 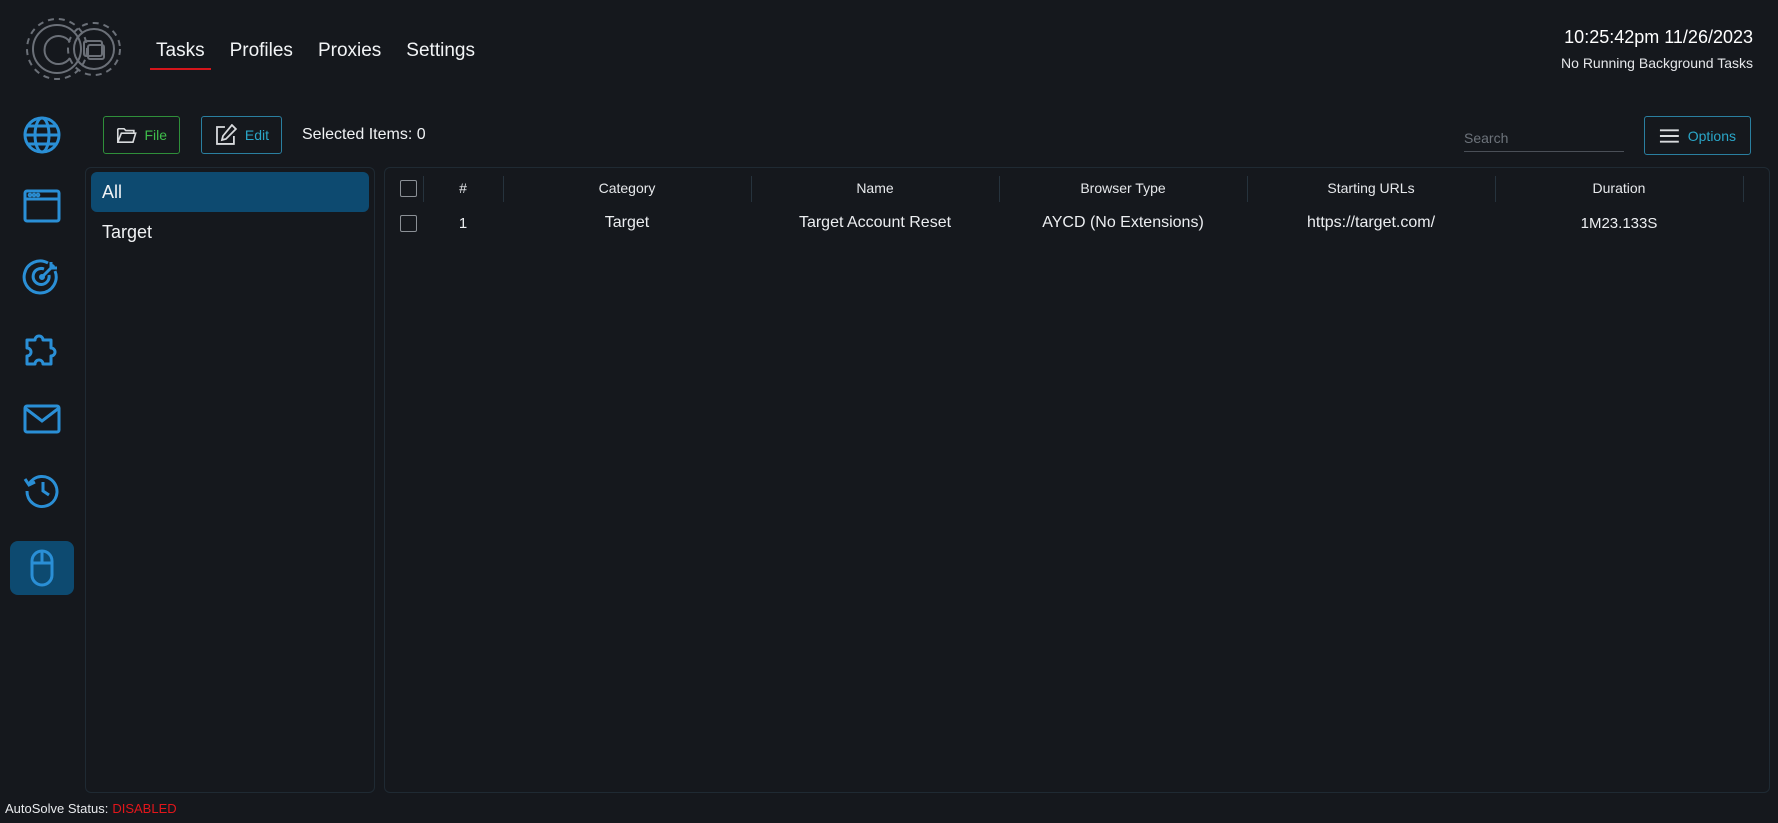 I want to click on mouse-icon, so click(x=42, y=568).